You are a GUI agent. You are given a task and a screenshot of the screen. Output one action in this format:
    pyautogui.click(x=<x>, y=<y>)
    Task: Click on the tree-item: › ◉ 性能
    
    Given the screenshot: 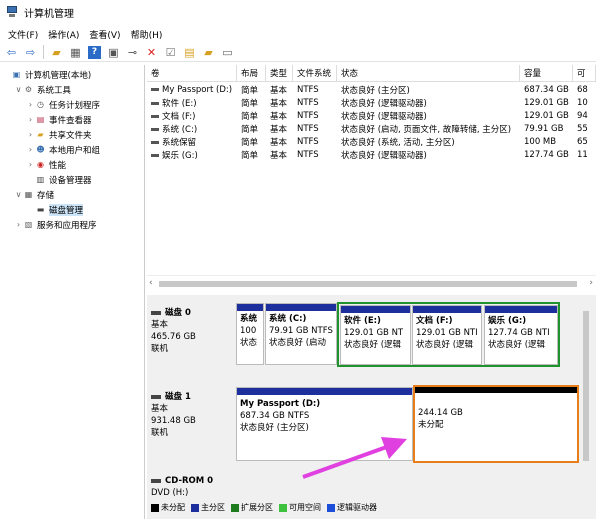 What is the action you would take?
    pyautogui.click(x=72, y=164)
    